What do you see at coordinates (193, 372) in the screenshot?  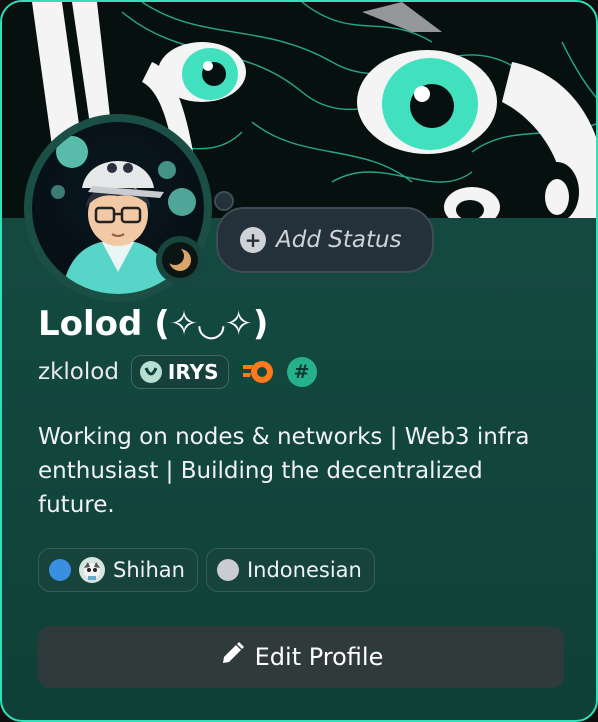 I see `guild-tag-label: IRYS` at bounding box center [193, 372].